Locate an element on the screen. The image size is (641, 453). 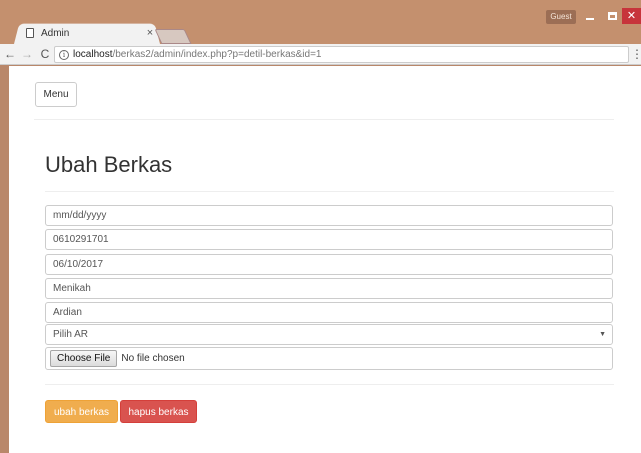
update-berkas-button: ubah berkas is located at coordinates (81, 411).